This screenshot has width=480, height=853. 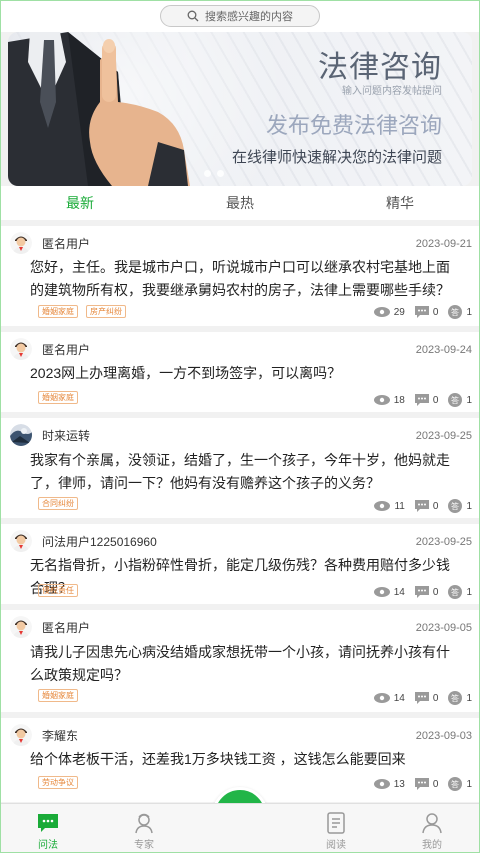 I want to click on views-stat: 18, so click(x=389, y=400).